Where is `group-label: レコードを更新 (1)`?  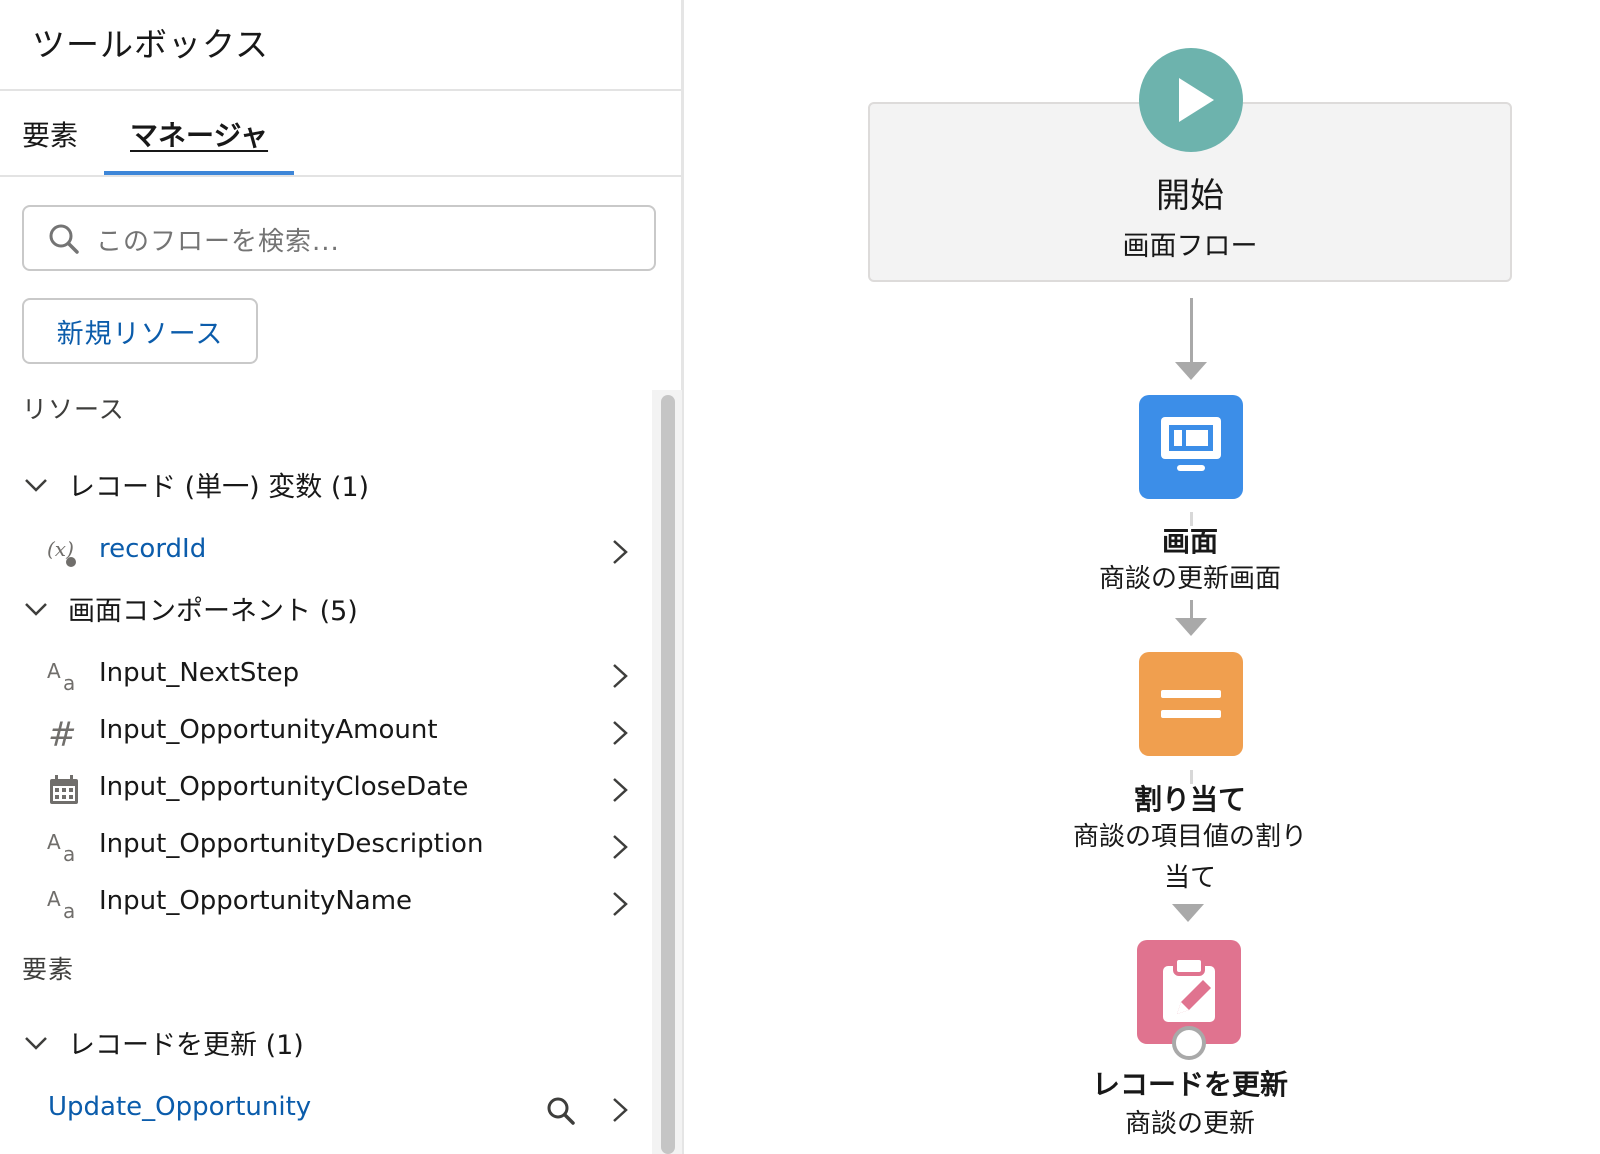 group-label: レコードを更新 (1) is located at coordinates (186, 1045).